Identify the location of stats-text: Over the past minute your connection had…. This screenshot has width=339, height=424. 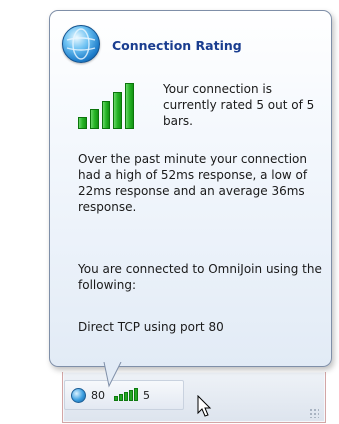
(193, 183).